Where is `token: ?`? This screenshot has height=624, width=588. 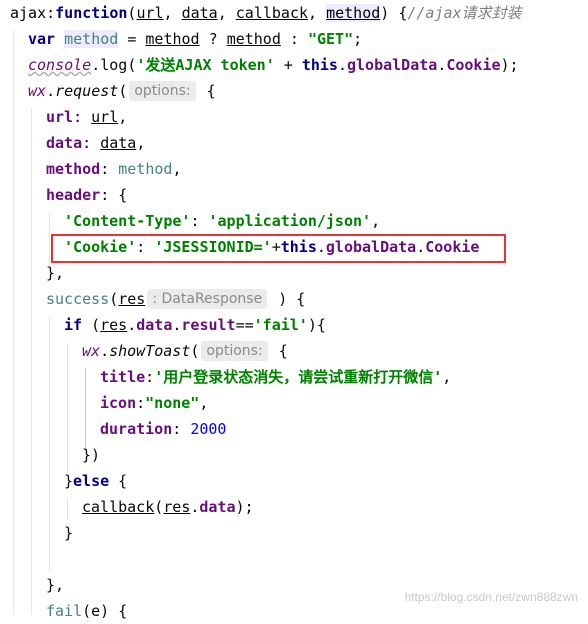 token: ? is located at coordinates (213, 39).